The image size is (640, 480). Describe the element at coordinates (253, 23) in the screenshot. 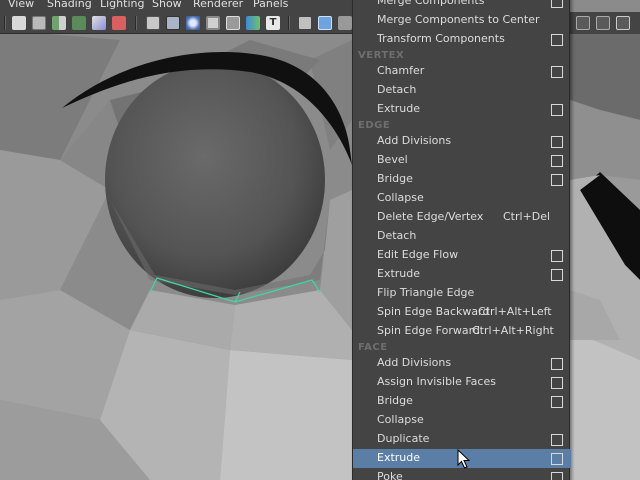

I see `lights-icon` at that location.